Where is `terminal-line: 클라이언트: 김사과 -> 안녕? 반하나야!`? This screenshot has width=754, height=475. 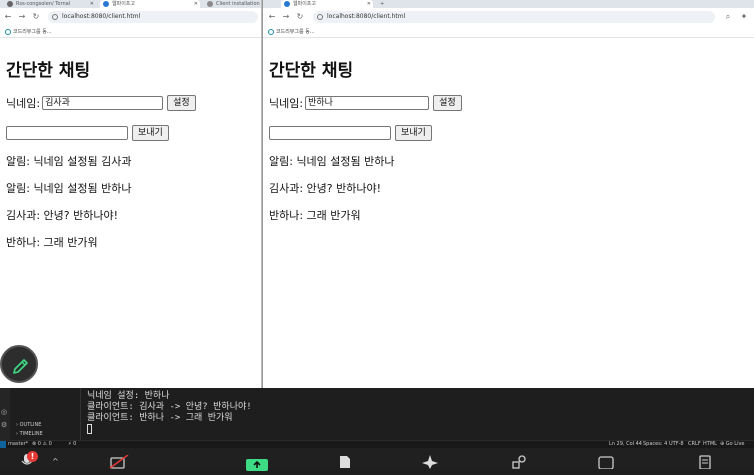
terminal-line: 클라이언트: 김사과 -> 안녕? 반하나야! is located at coordinates (169, 407).